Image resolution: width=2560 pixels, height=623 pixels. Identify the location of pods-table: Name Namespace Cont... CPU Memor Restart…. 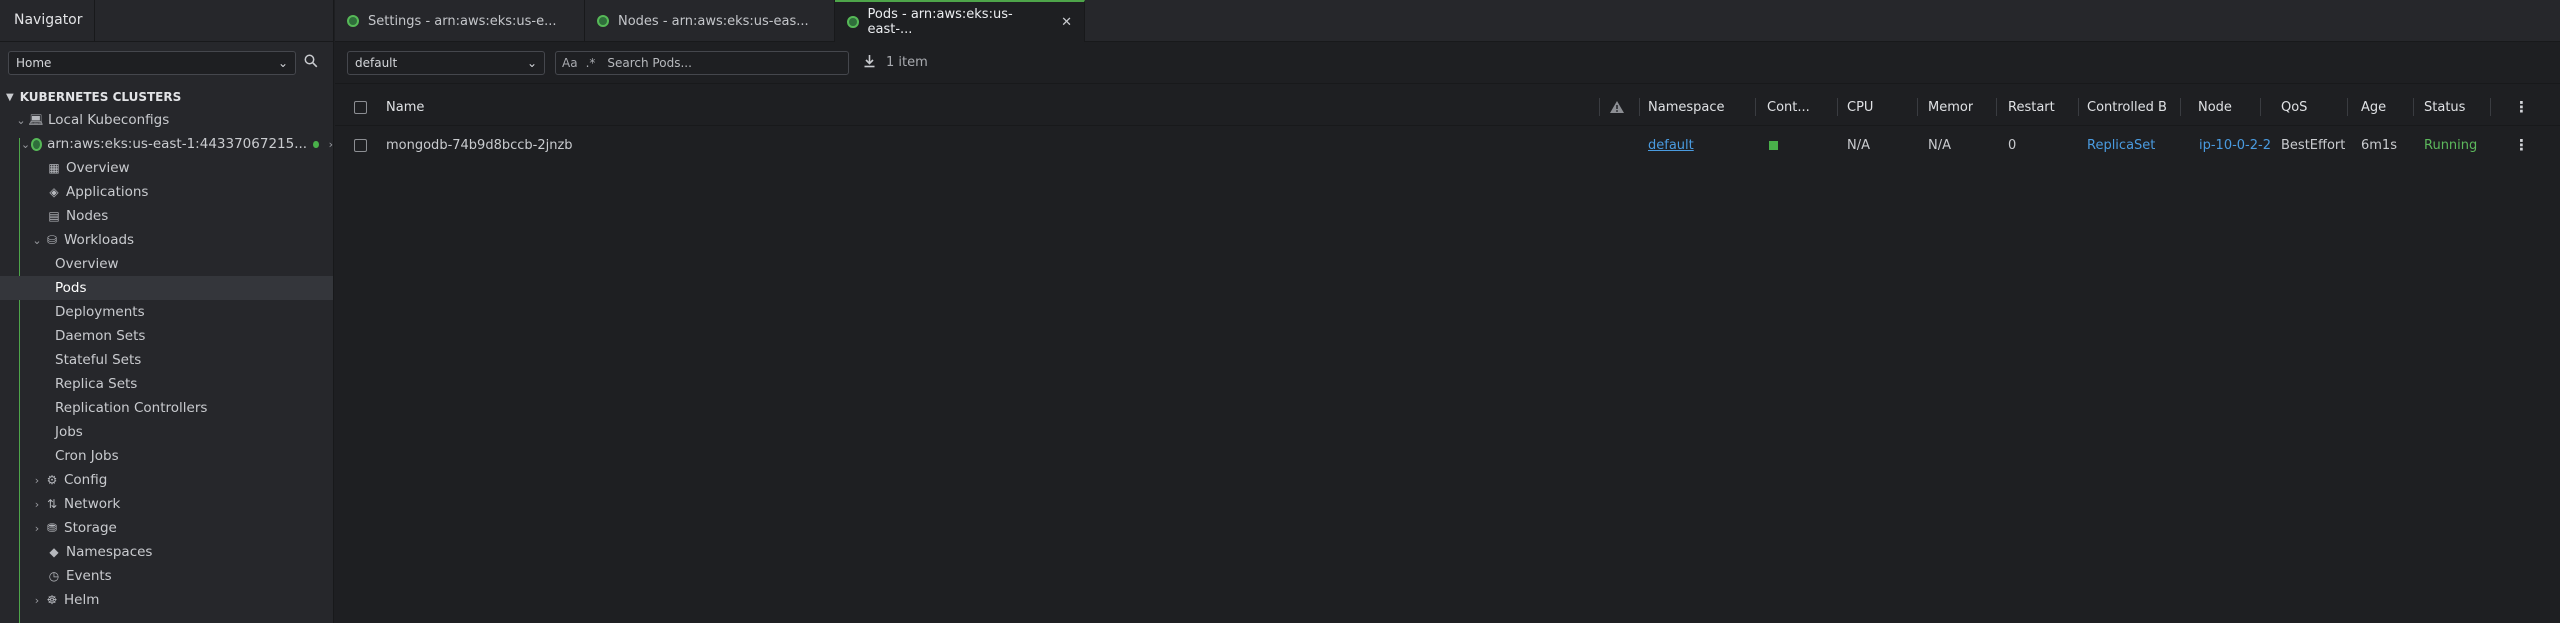
(1447, 126).